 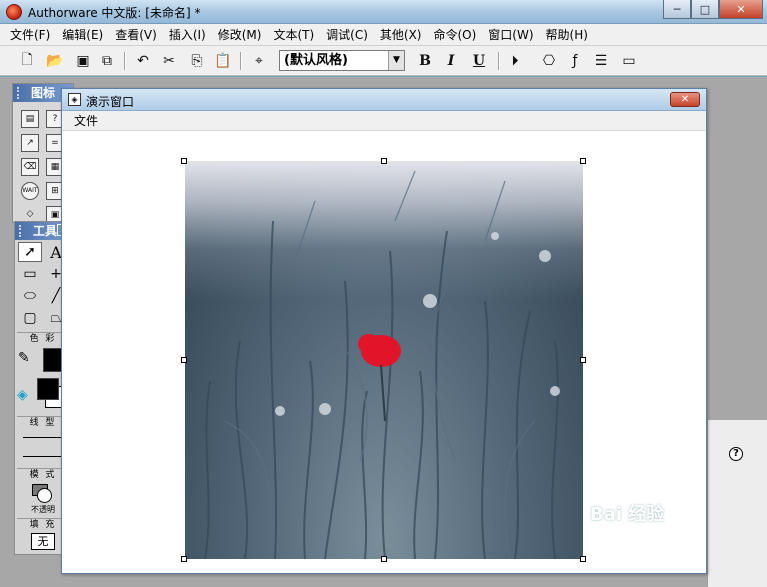 I want to click on restart-icon: ⏵, so click(x=515, y=61).